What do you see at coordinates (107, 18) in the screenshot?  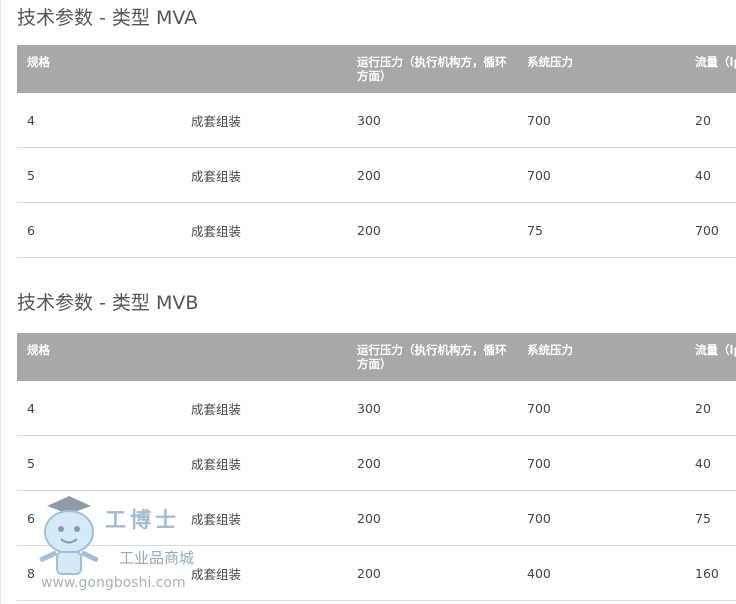 I see `section-title: 技术参数 - 类型 MVA` at bounding box center [107, 18].